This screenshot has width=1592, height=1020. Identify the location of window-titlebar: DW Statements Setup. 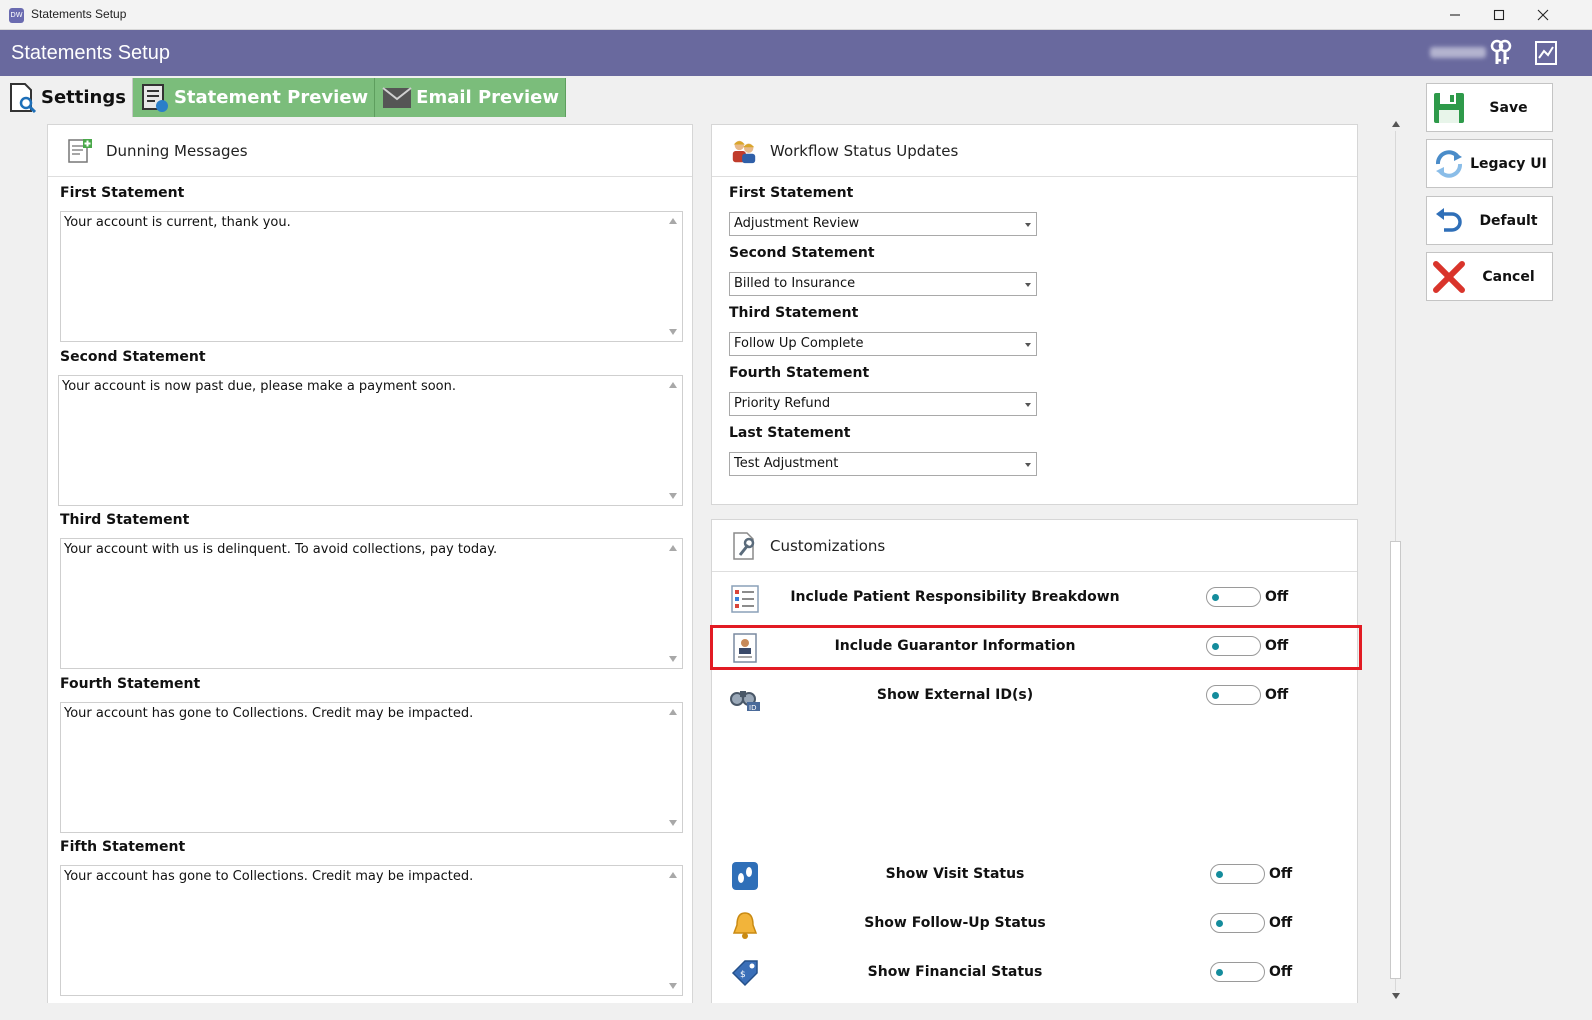
(796, 15).